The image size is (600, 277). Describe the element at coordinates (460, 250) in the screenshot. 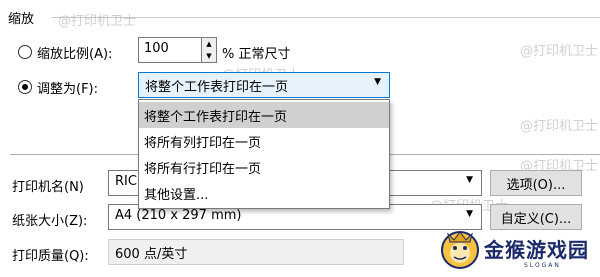

I see `monkey-logo-icon` at that location.